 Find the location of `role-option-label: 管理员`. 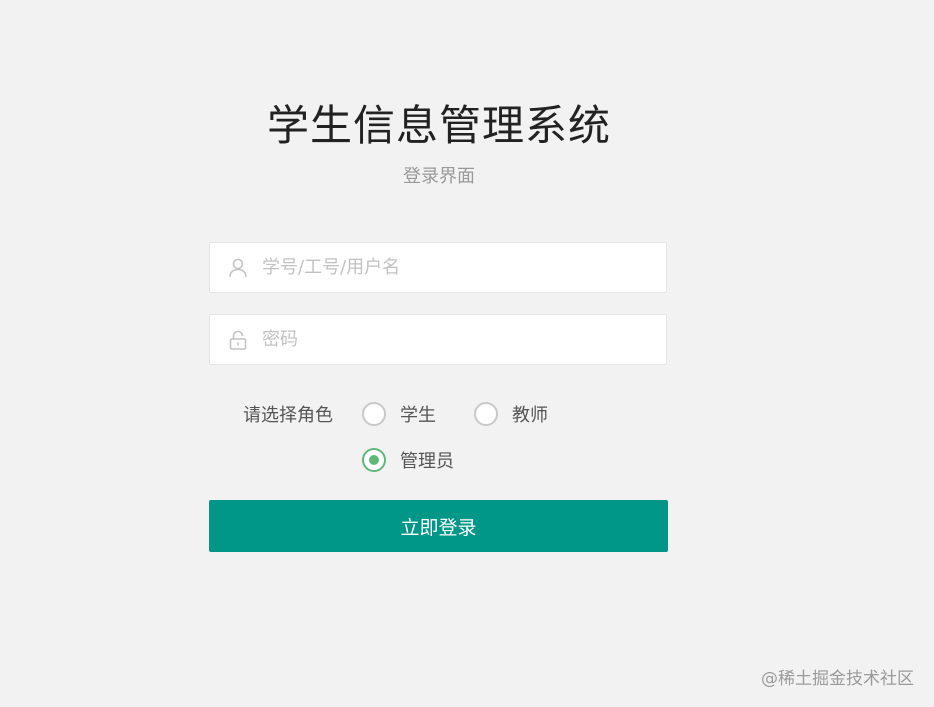

role-option-label: 管理员 is located at coordinates (427, 461).